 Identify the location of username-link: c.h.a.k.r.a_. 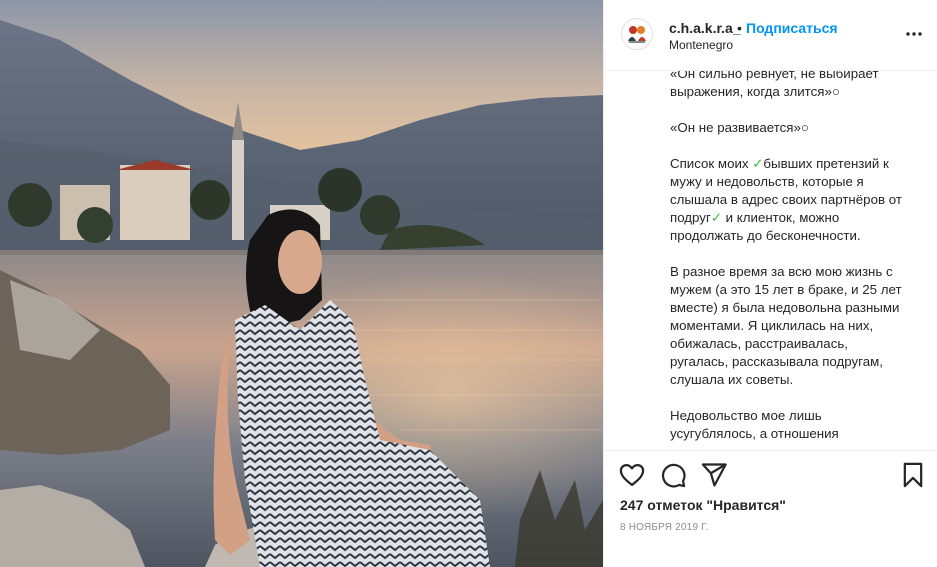
(705, 28).